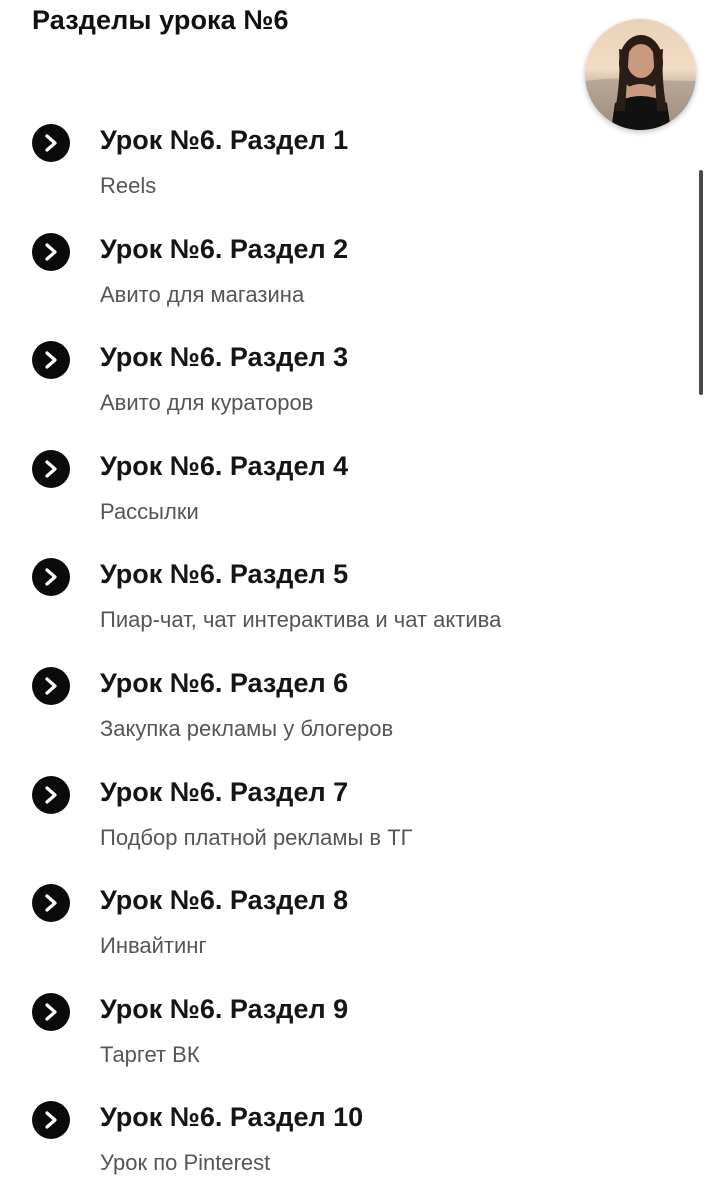 This screenshot has height=1200, width=705. I want to click on section-item: Урок №6. Раздел 2 Авито для магазина, so click(345, 279).